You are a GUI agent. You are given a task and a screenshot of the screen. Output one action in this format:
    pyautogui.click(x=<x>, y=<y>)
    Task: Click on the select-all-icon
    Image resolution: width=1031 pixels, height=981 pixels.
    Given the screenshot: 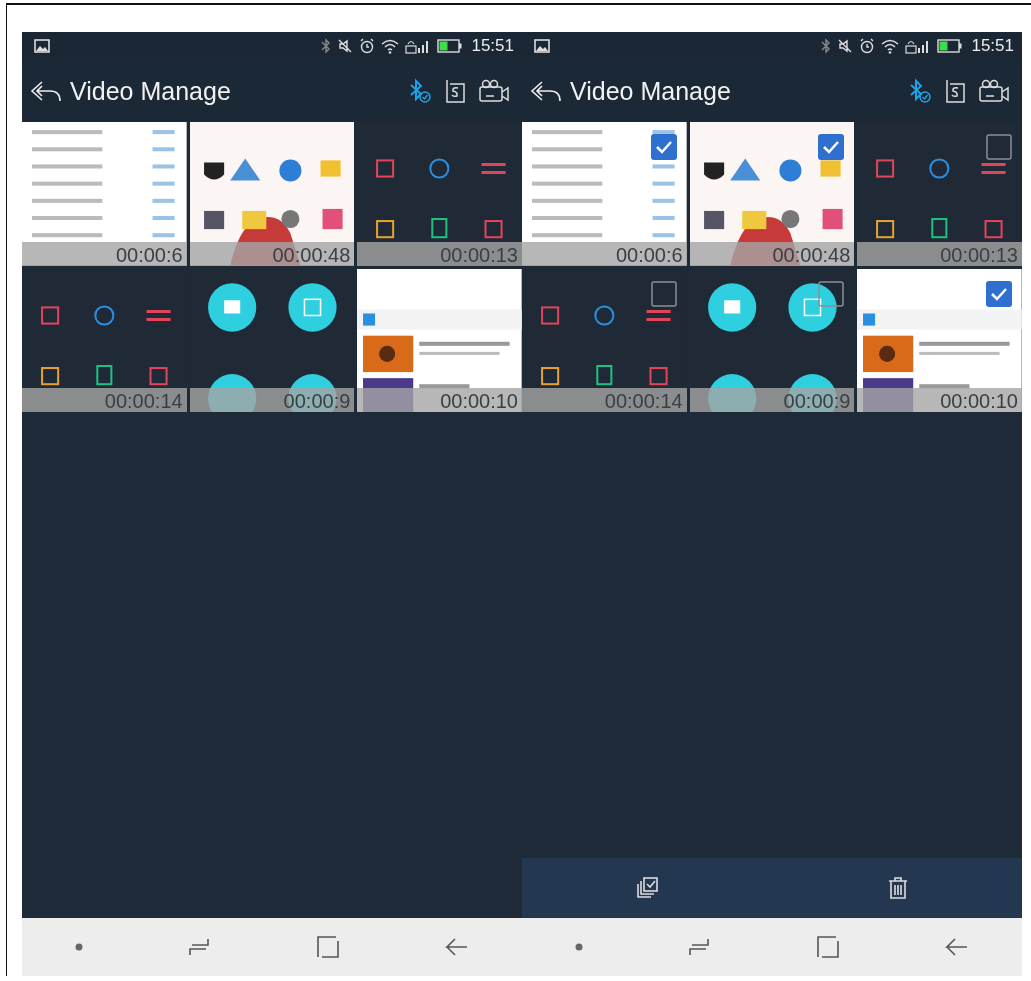 What is the action you would take?
    pyautogui.click(x=647, y=888)
    